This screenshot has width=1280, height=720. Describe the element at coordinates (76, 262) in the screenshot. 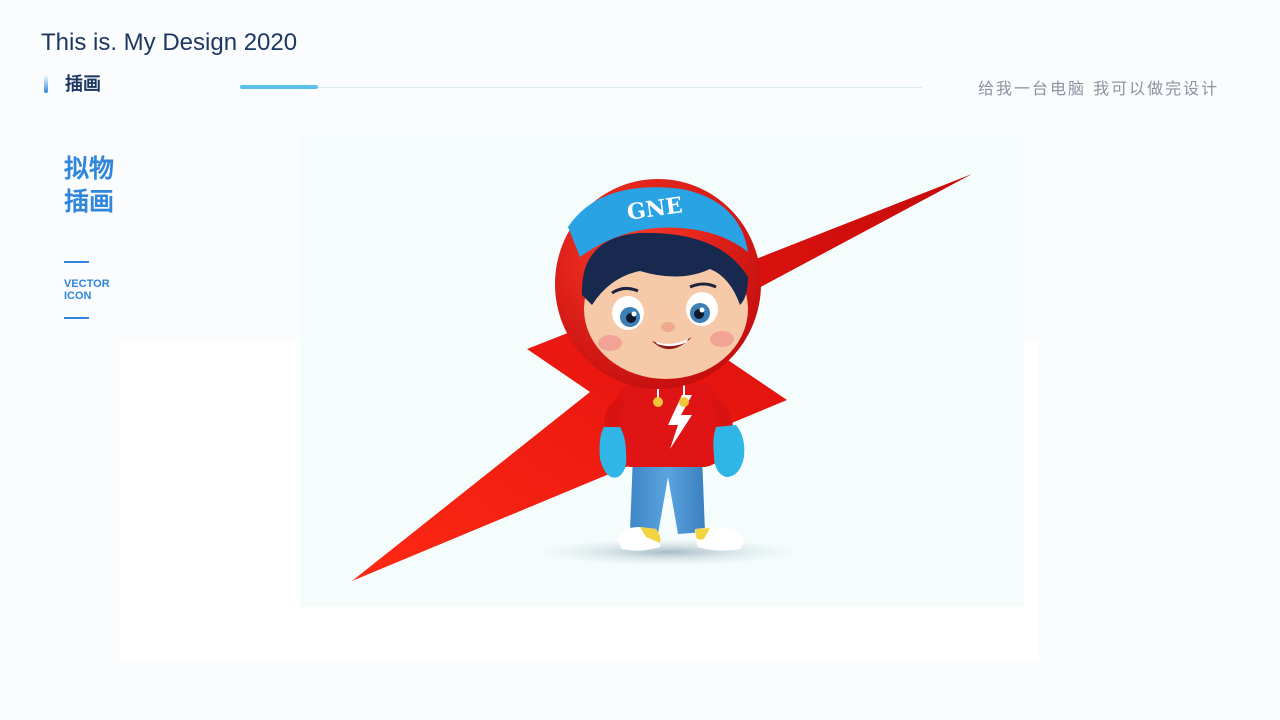

I see `category-dash-top` at that location.